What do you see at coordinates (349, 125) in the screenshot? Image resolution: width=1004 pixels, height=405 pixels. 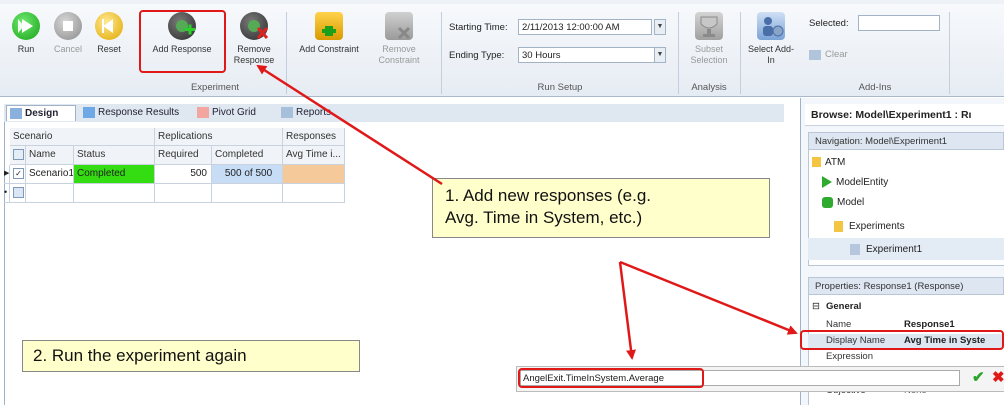 I see `arrow-to-add-response` at bounding box center [349, 125].